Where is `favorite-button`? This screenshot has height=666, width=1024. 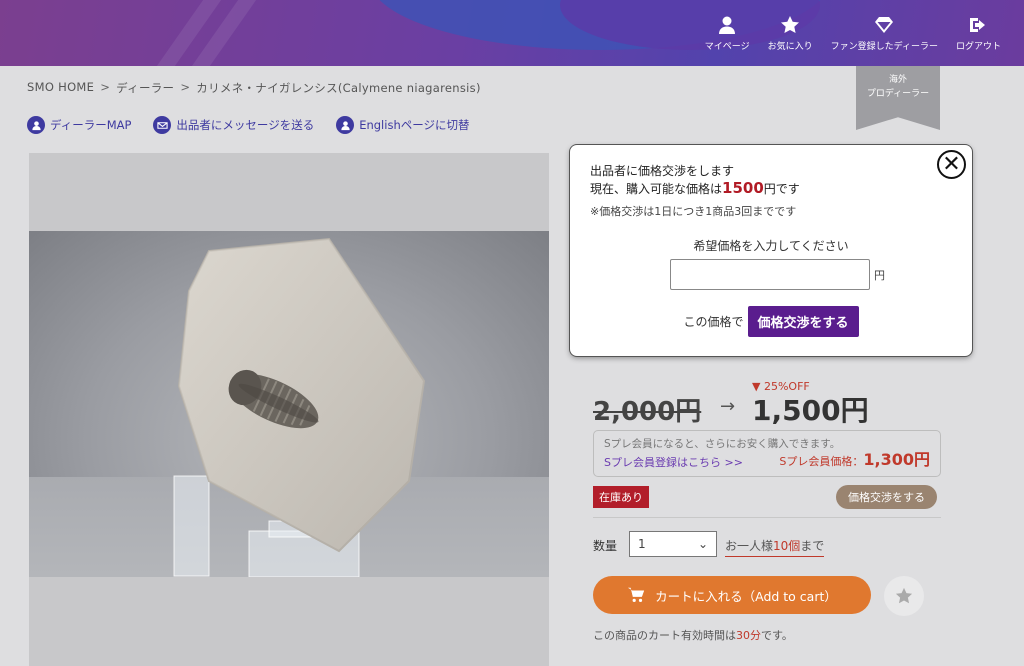
favorite-button is located at coordinates (904, 596).